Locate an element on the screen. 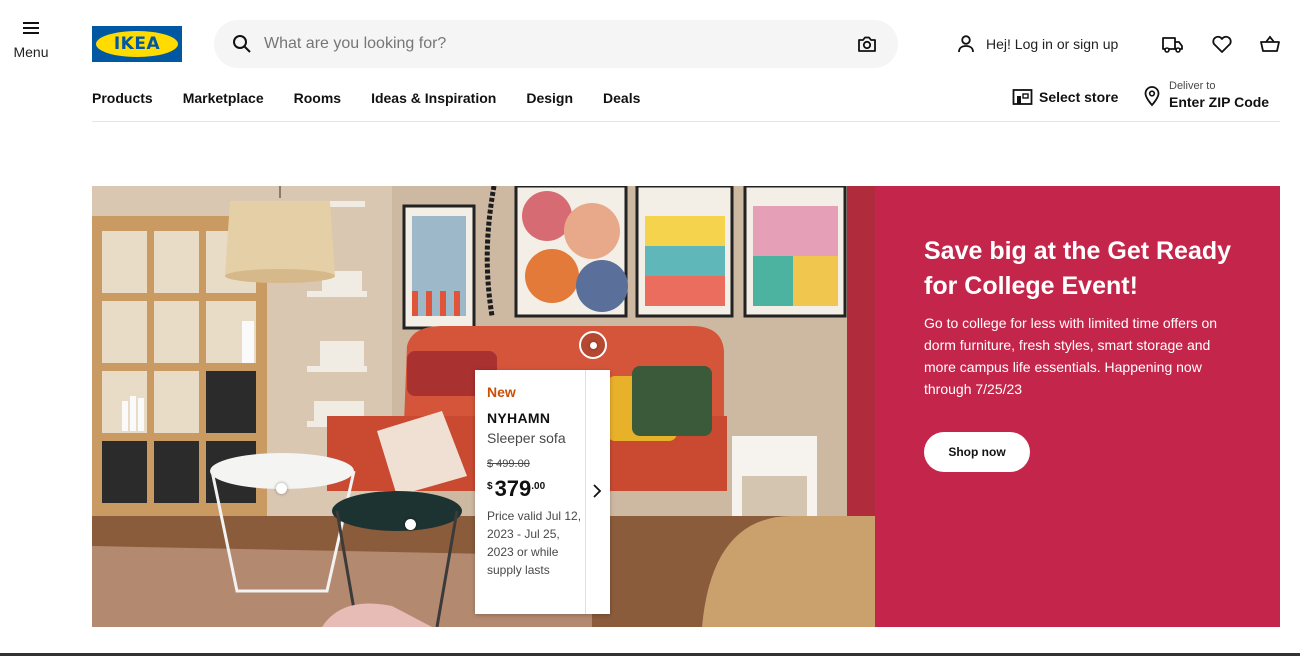 This screenshot has width=1300, height=656. menu-label: Menu is located at coordinates (31, 52).